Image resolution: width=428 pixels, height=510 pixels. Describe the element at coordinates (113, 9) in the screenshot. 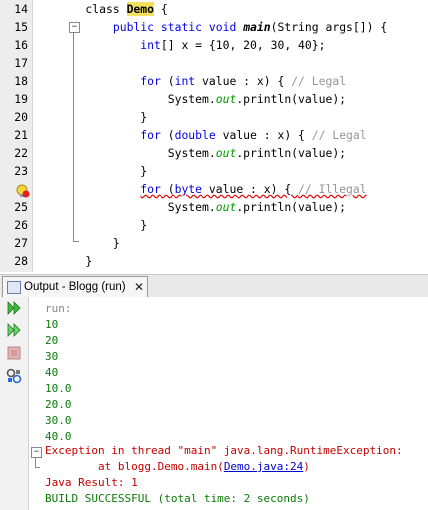

I see `code-text: class Demo {` at that location.